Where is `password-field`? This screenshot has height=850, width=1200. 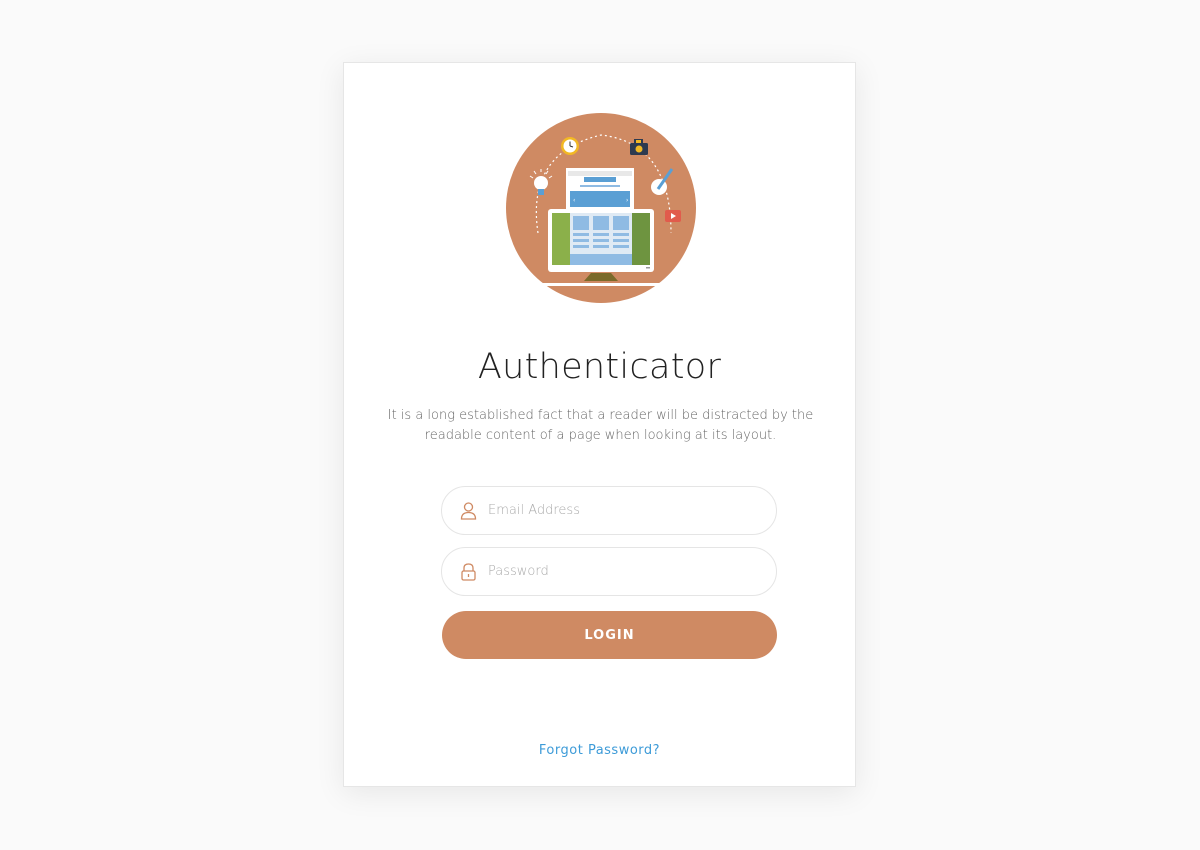
password-field is located at coordinates (609, 571).